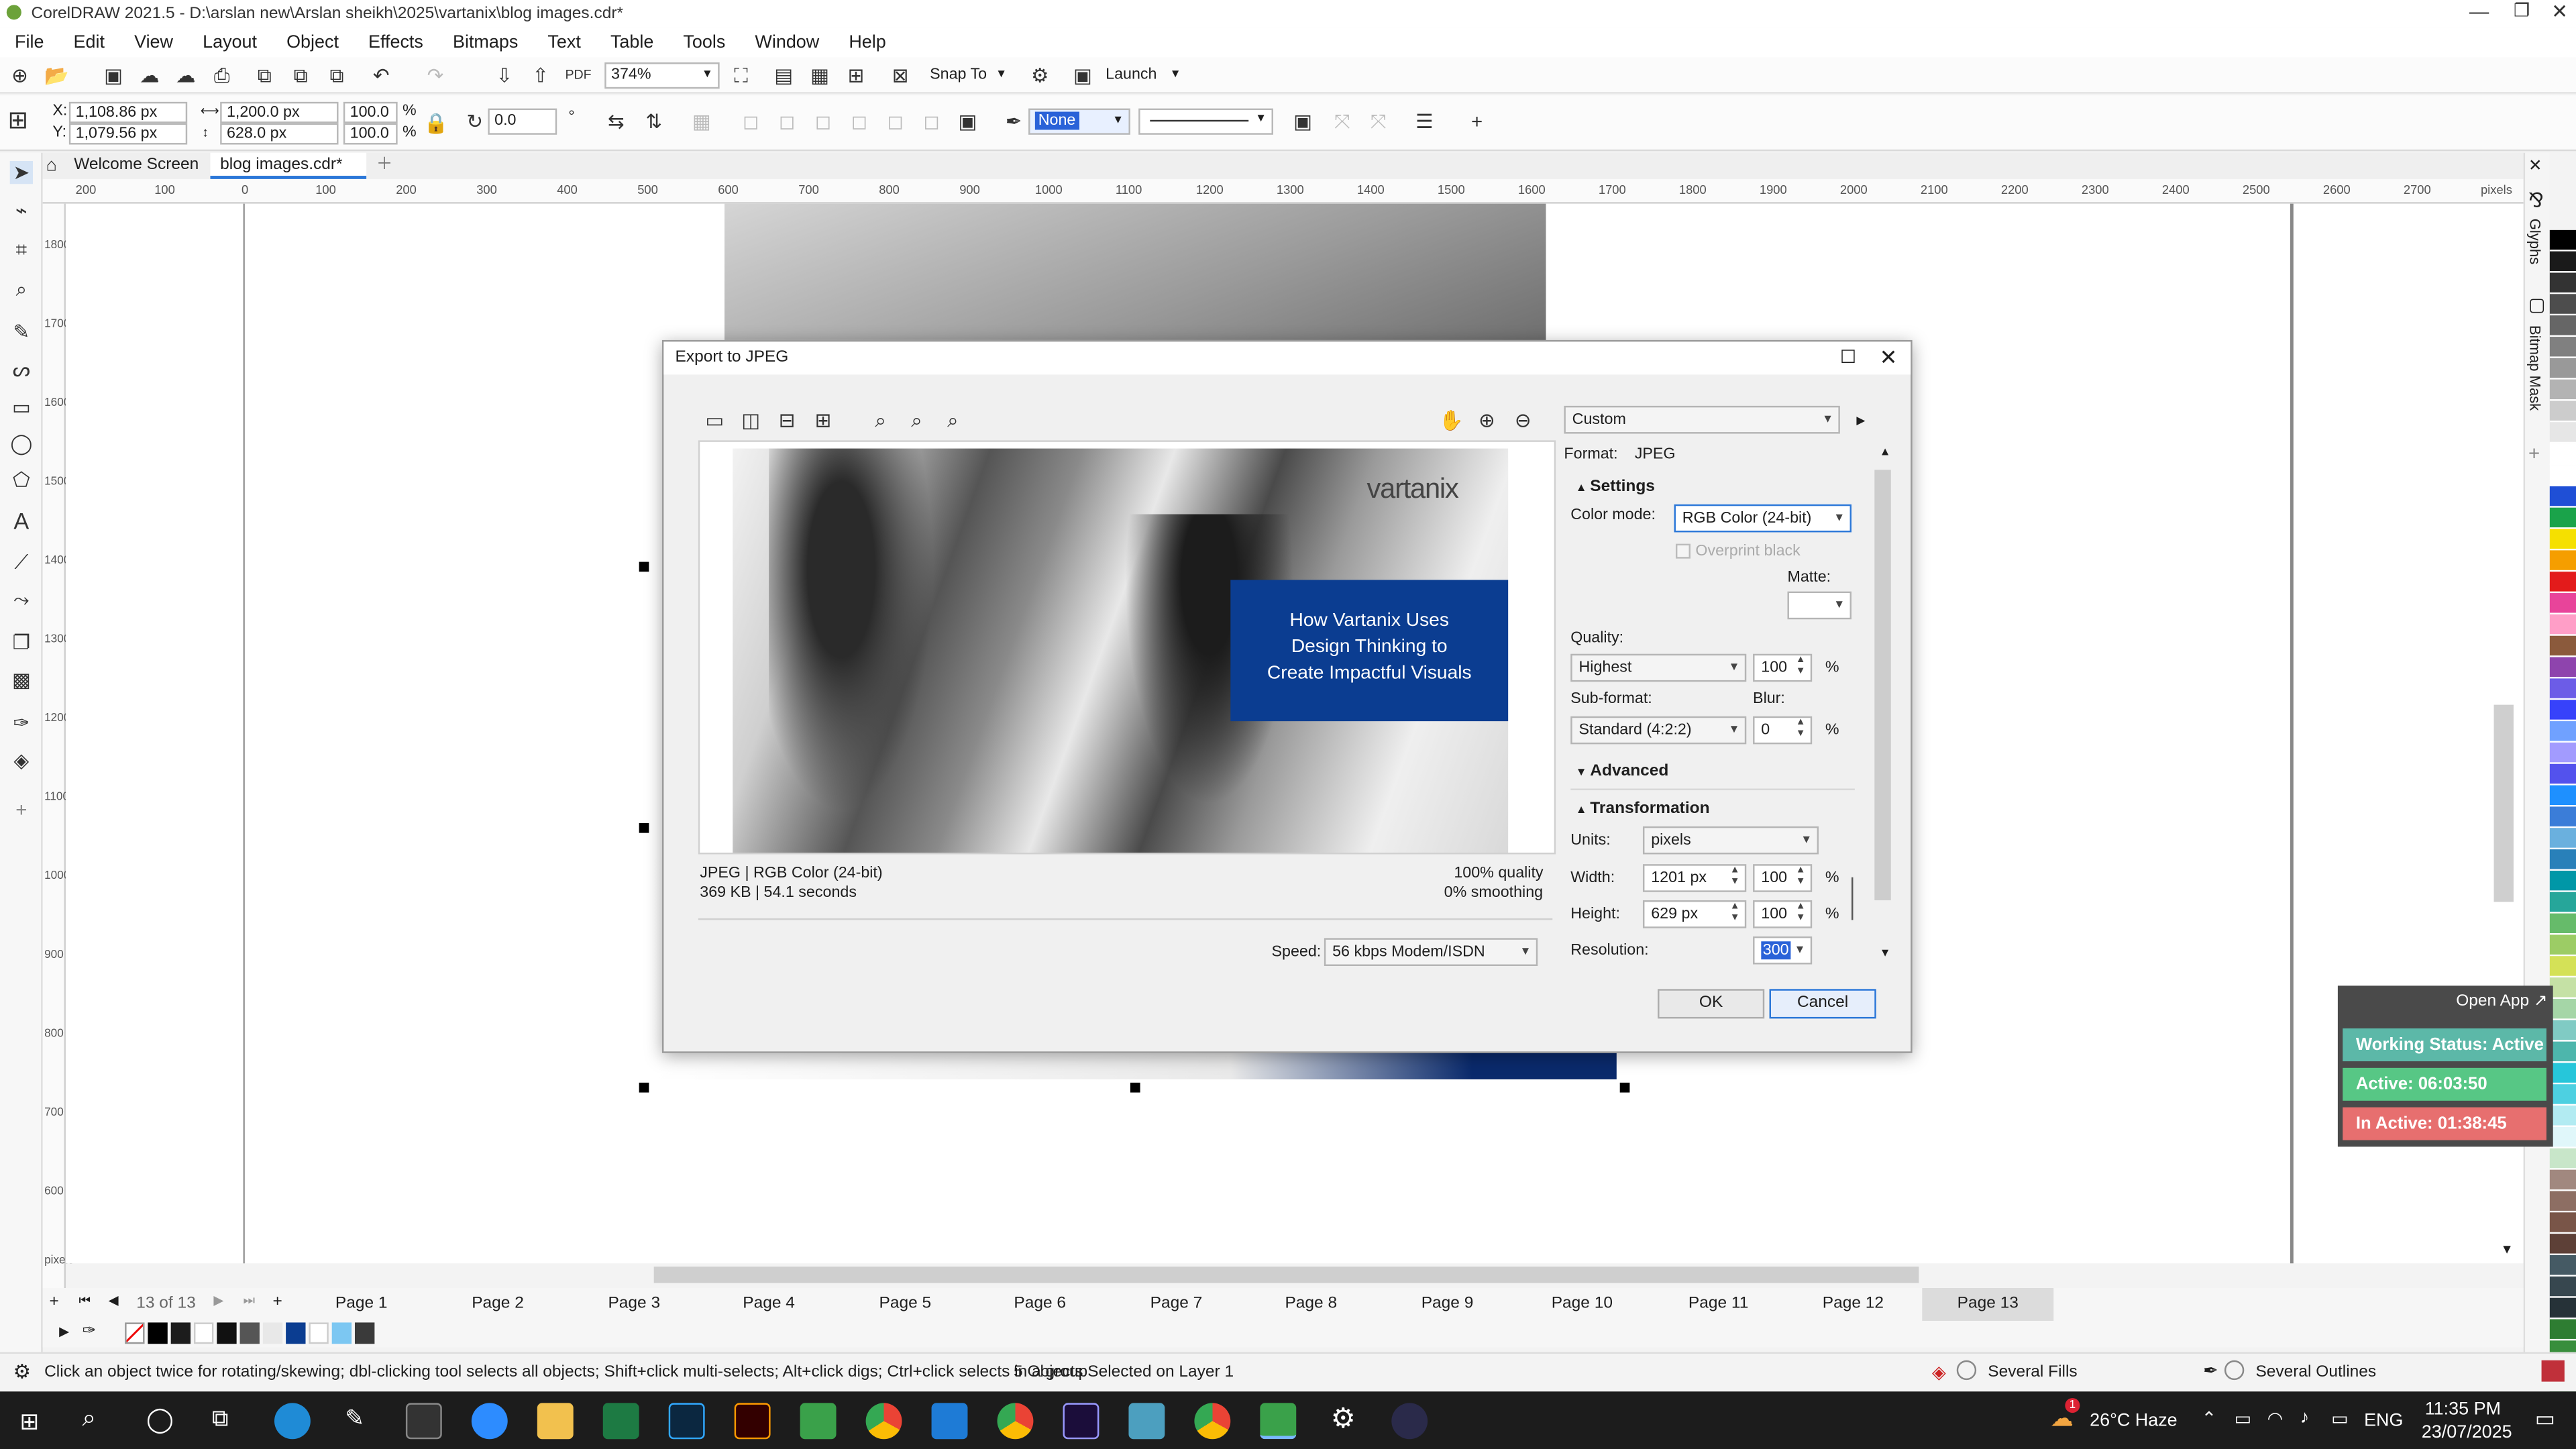  Describe the element at coordinates (1582, 1304) in the screenshot. I see `tab-page-10: Page 10` at that location.